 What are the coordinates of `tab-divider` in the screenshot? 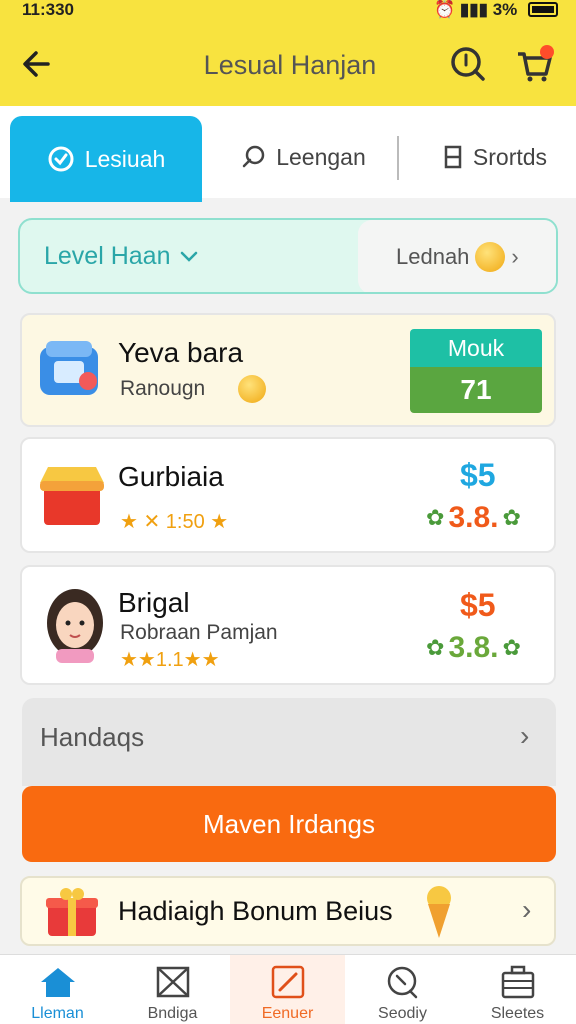 It's located at (398, 158).